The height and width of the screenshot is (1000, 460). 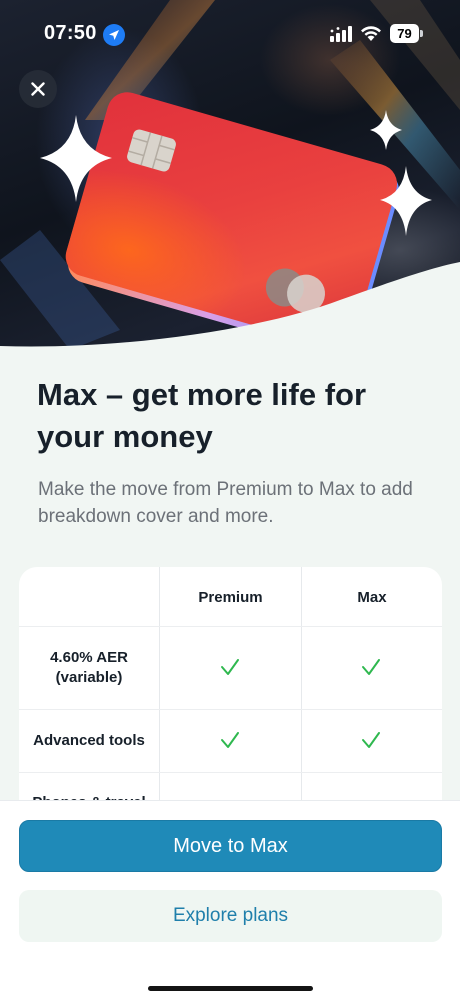 What do you see at coordinates (230, 311) in the screenshot?
I see `hero-curve` at bounding box center [230, 311].